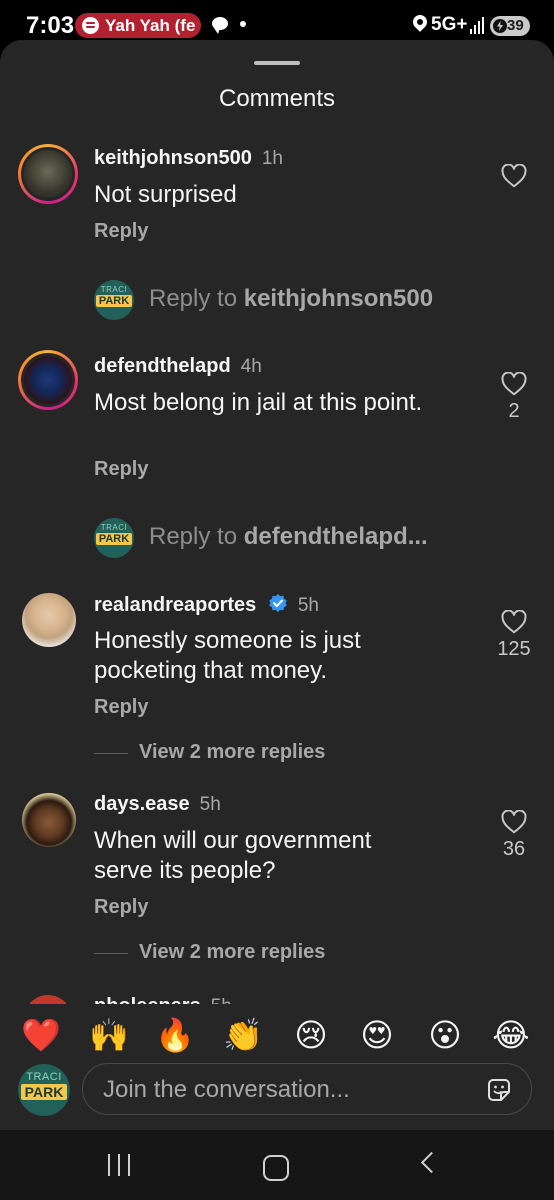 This screenshot has width=554, height=1200. I want to click on more-notifications-dot-icon, so click(243, 24).